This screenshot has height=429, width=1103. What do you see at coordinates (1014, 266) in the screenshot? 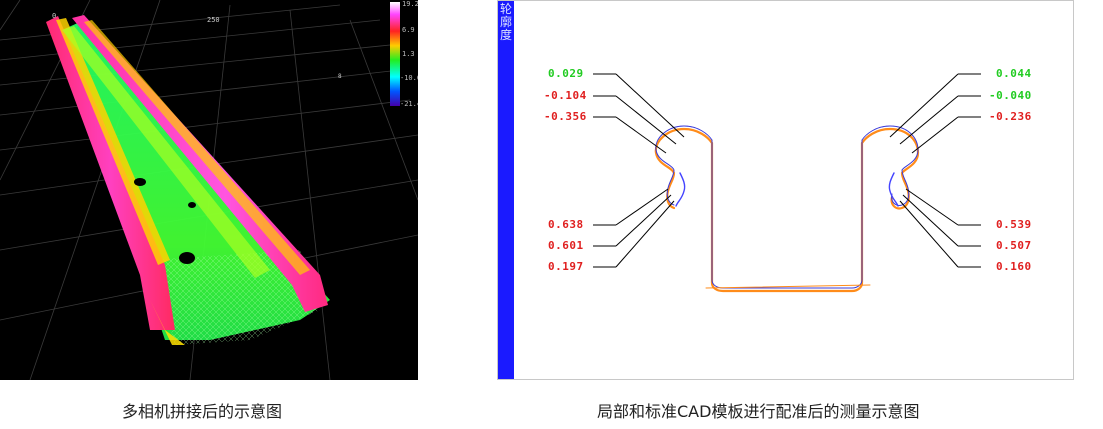
I see `measurement-right-6: 0.160` at bounding box center [1014, 266].